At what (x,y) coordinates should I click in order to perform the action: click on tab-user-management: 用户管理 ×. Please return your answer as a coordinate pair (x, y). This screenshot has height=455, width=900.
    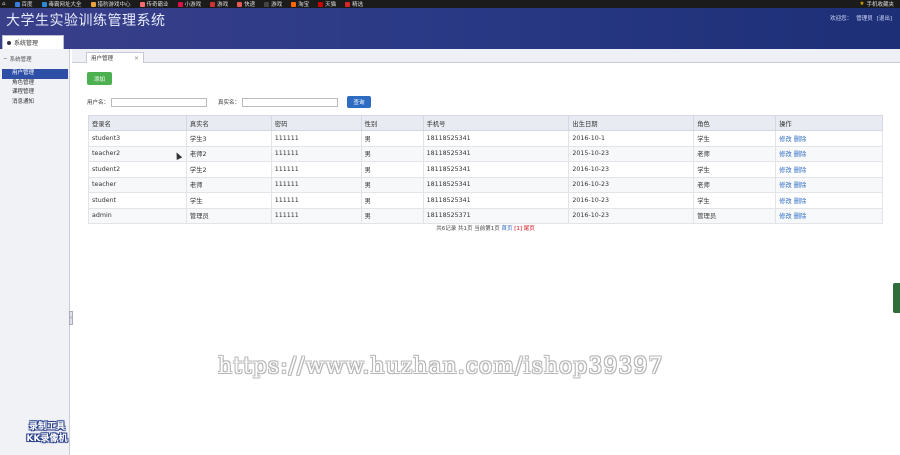
    Looking at the image, I should click on (115, 57).